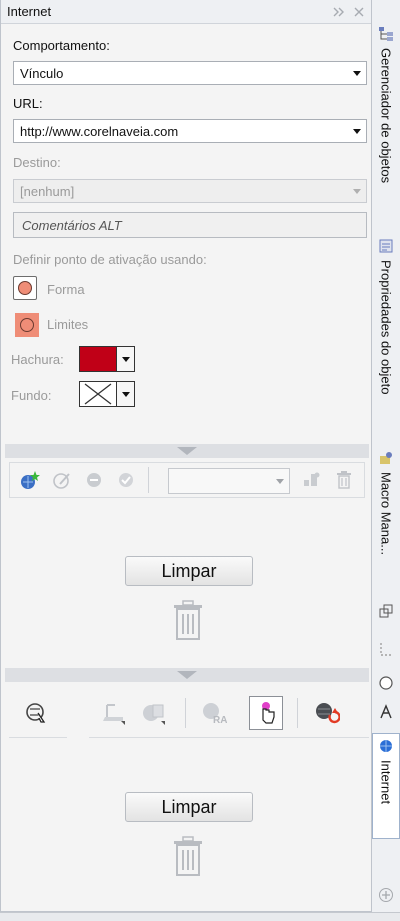  I want to click on delete-link-icon, so click(94, 480).